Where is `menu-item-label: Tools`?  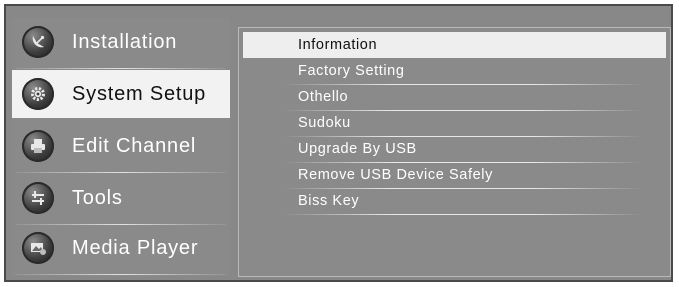 menu-item-label: Tools is located at coordinates (97, 197).